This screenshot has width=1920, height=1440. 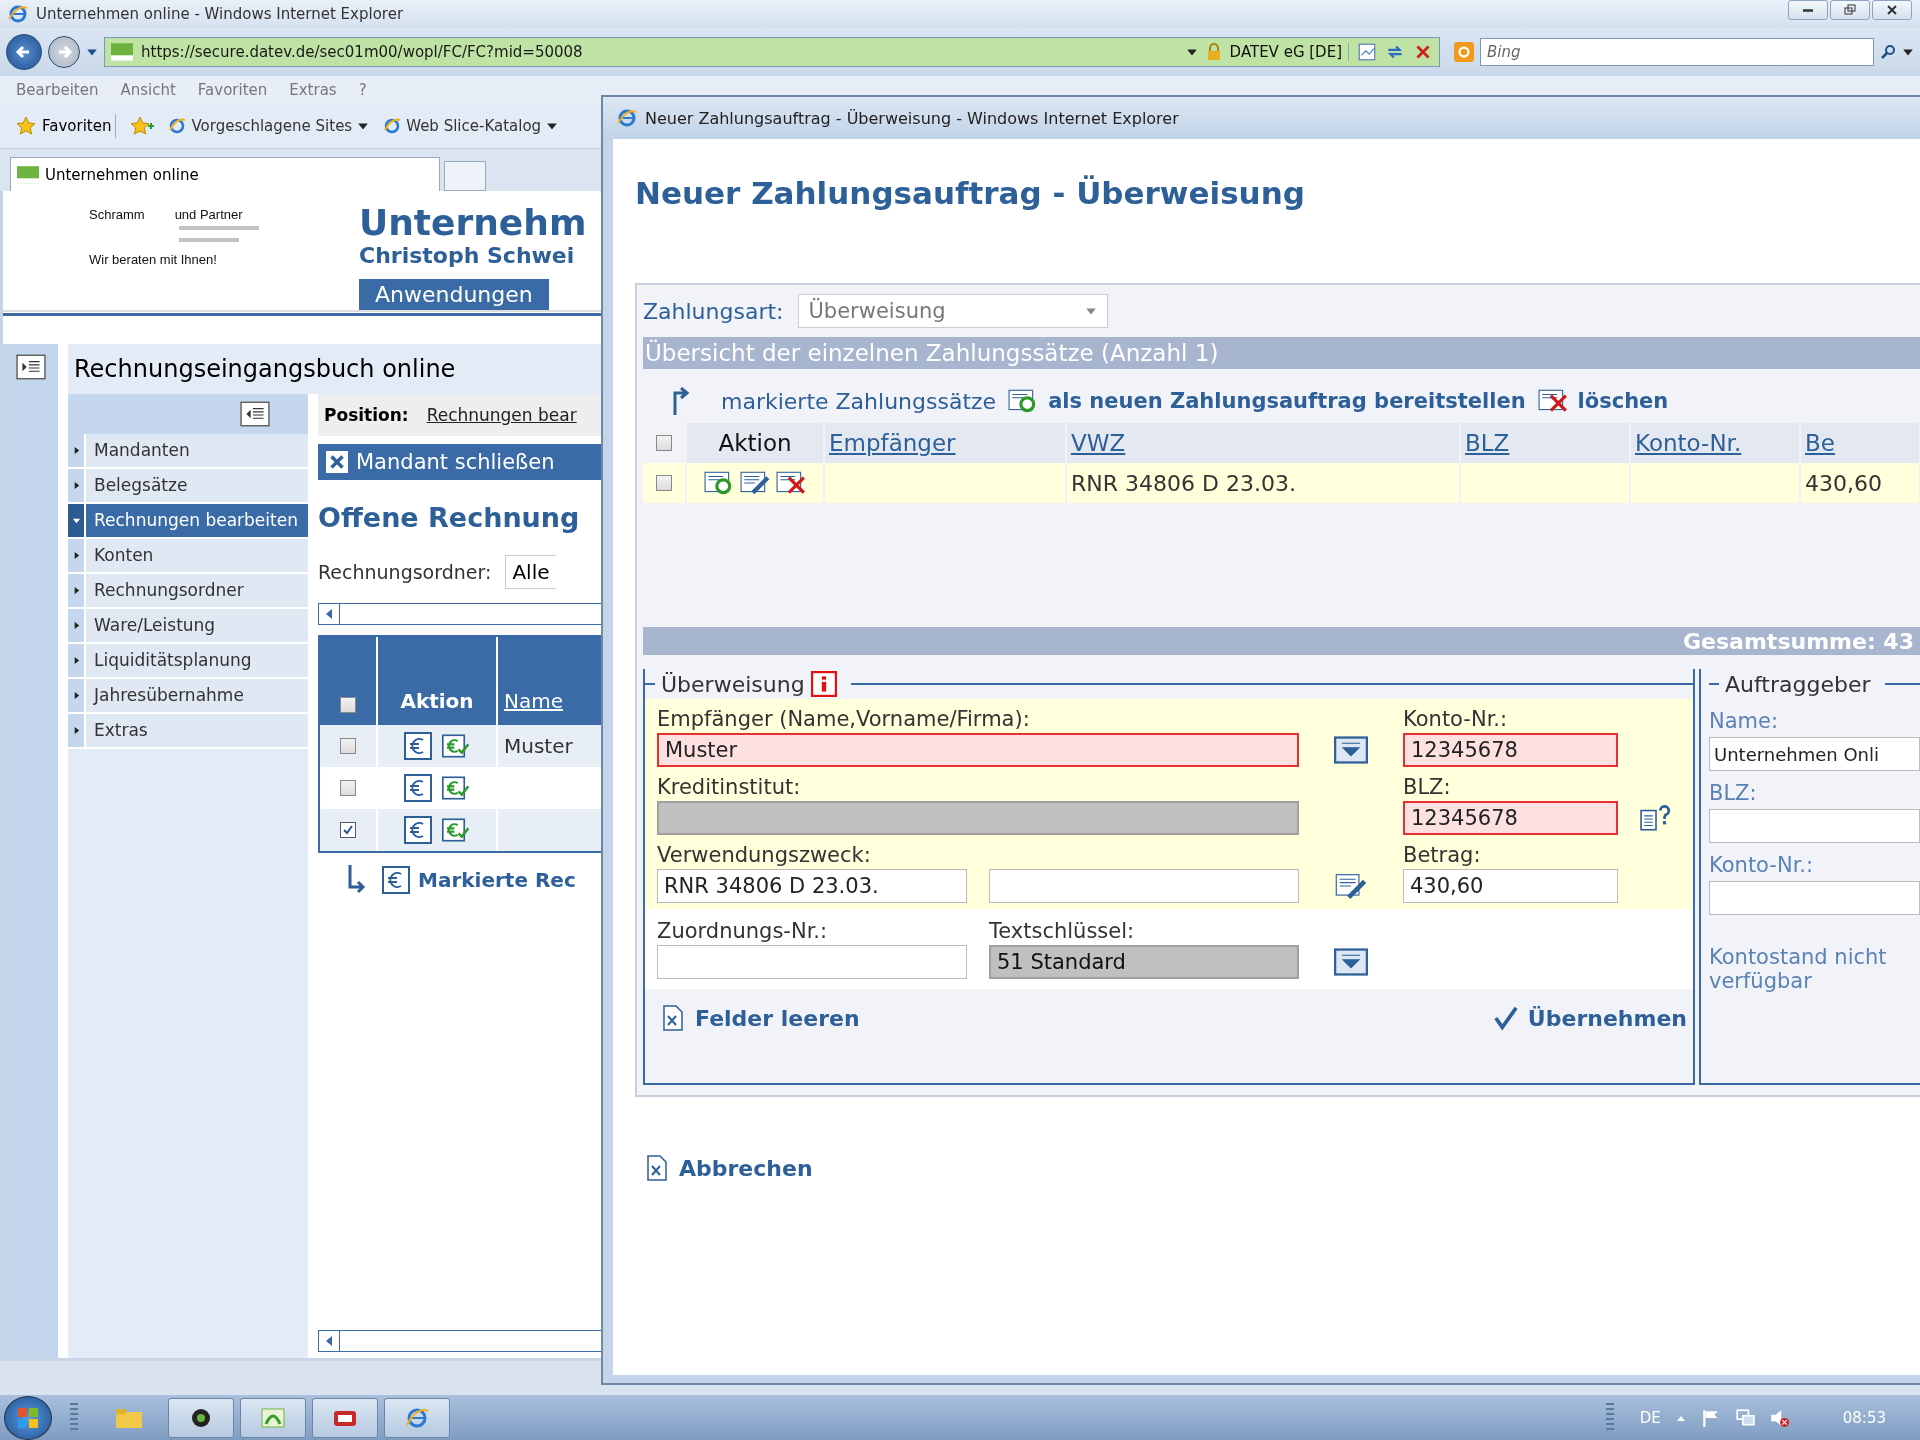 I want to click on favorites-button: Favoriten, so click(x=64, y=126).